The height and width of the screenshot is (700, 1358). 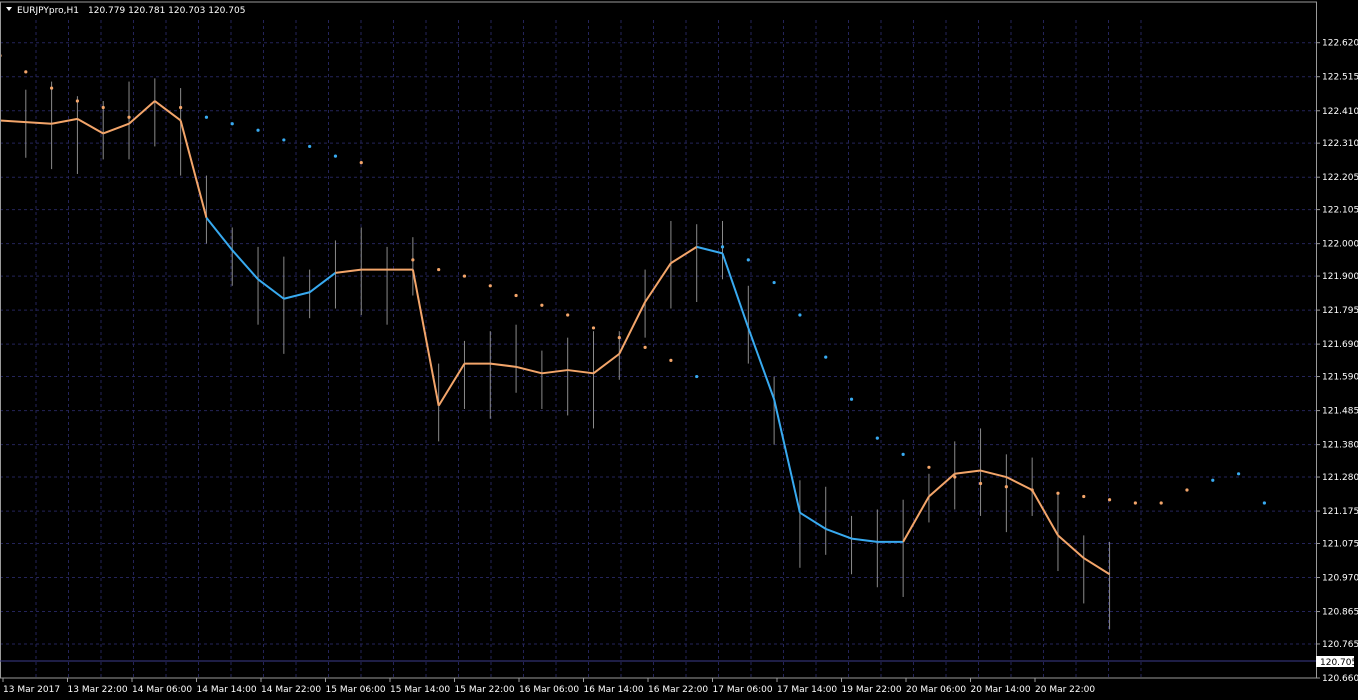 I want to click on x-tick-label: 15 Mar 14:00, so click(x=420, y=690).